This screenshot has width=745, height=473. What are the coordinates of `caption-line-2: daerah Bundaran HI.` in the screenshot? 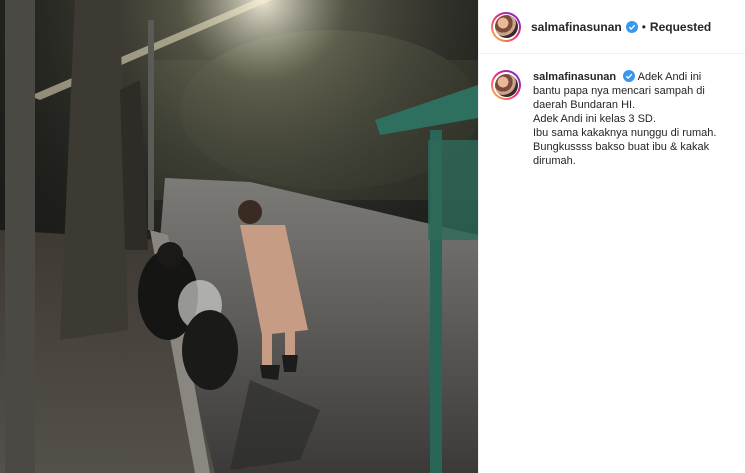 It's located at (584, 105).